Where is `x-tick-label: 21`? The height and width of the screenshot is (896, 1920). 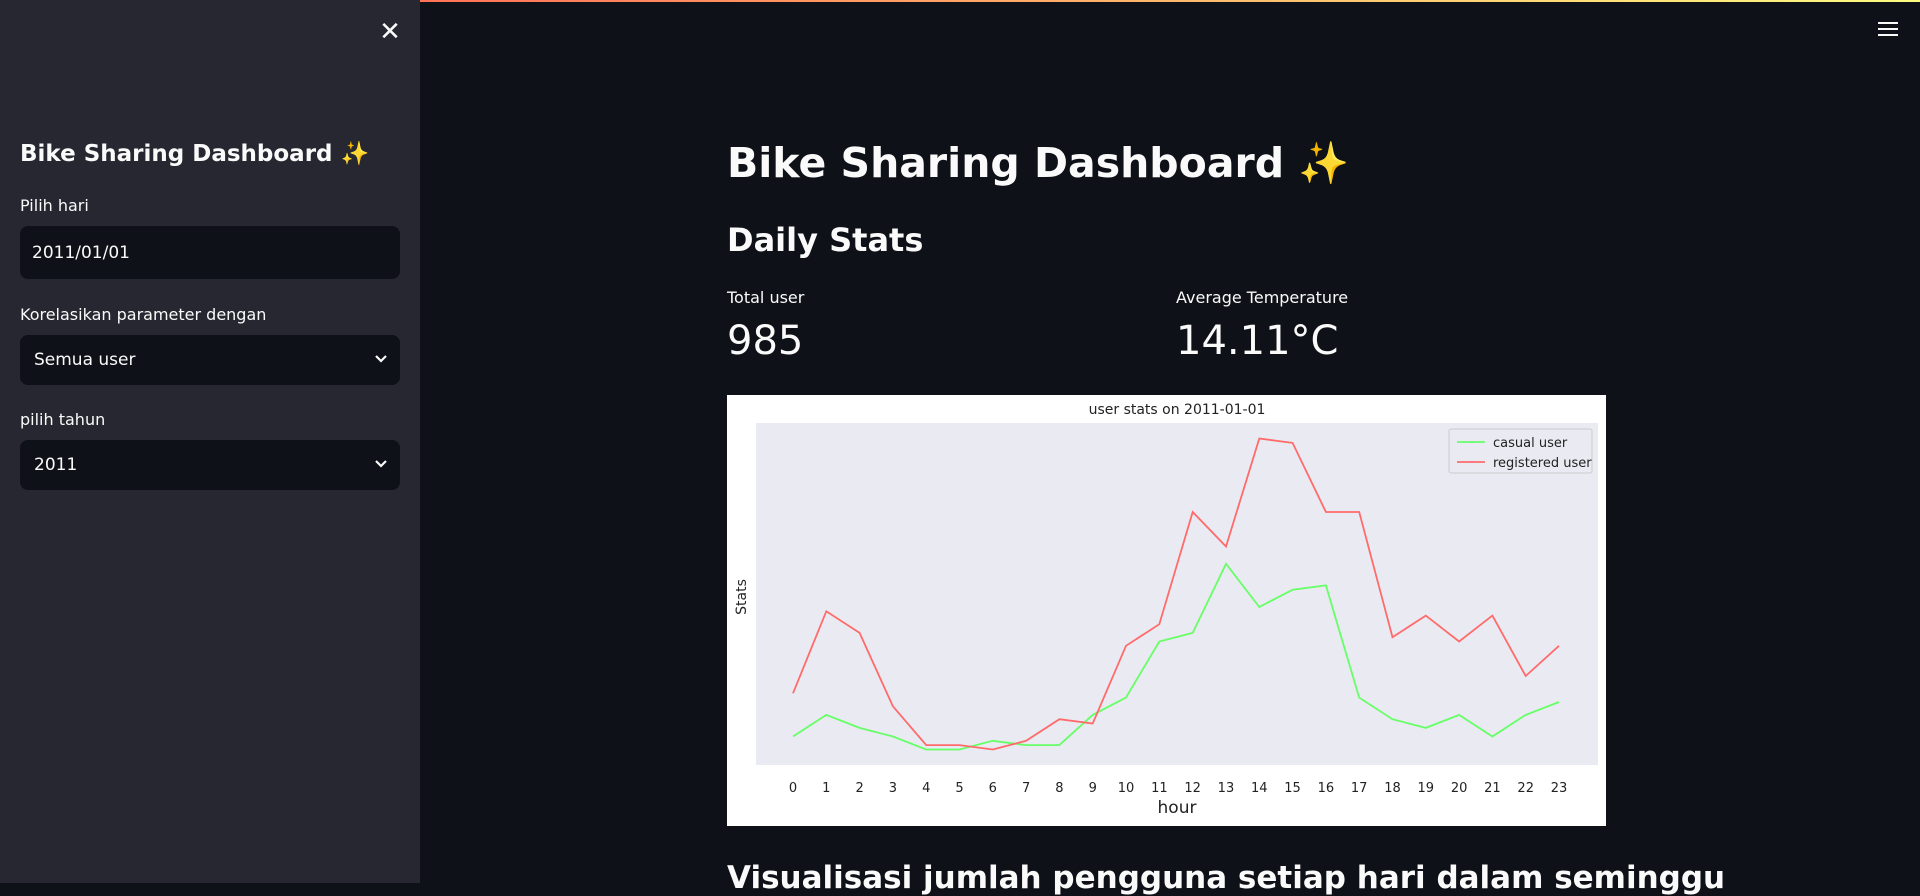 x-tick-label: 21 is located at coordinates (1492, 788).